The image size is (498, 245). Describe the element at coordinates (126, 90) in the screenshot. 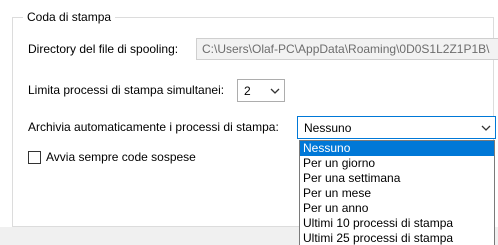

I see `simultaneous-jobs-label: Limita processi di stampa simultanei:` at that location.